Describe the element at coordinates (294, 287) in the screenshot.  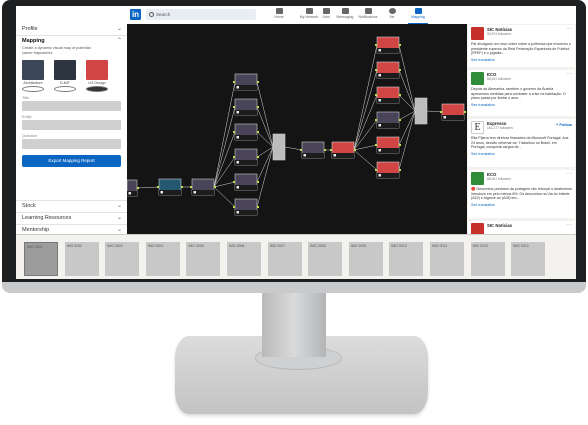
I see `monitor-chin` at that location.